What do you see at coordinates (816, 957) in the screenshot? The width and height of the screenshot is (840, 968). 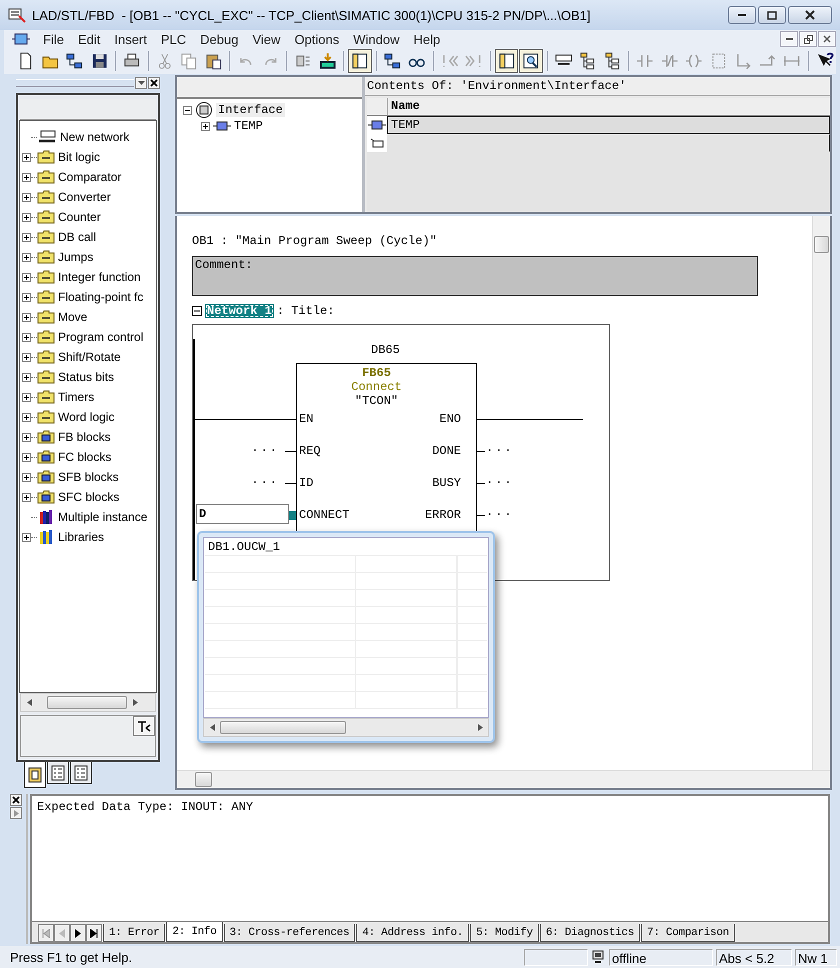 I see `status-network: Nw 1` at bounding box center [816, 957].